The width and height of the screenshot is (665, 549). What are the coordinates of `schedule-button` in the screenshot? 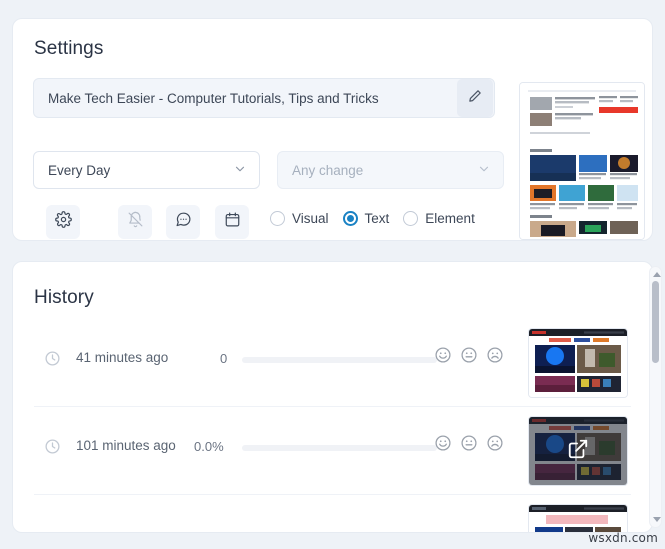 It's located at (232, 222).